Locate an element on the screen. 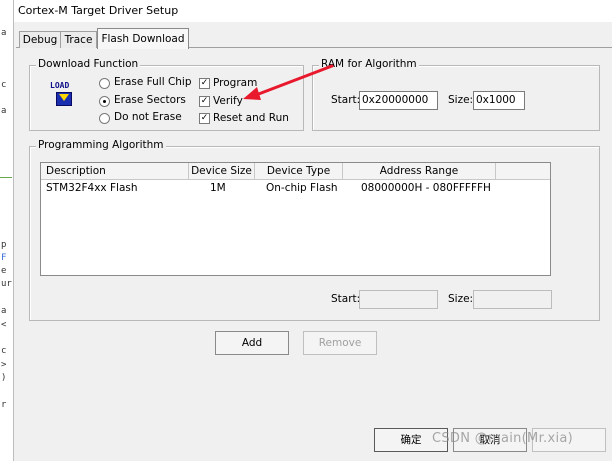 Image resolution: width=612 pixels, height=461 pixels. red-arrow-annotation is located at coordinates (288, 82).